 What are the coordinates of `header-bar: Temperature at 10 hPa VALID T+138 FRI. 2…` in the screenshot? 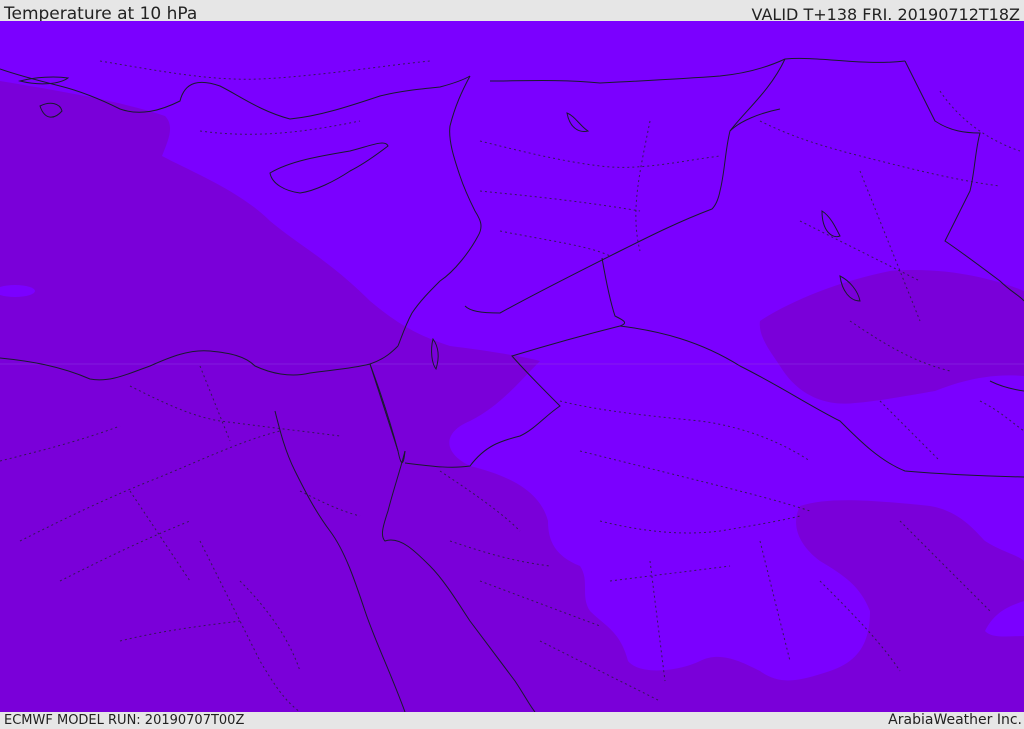 It's located at (512, 12).